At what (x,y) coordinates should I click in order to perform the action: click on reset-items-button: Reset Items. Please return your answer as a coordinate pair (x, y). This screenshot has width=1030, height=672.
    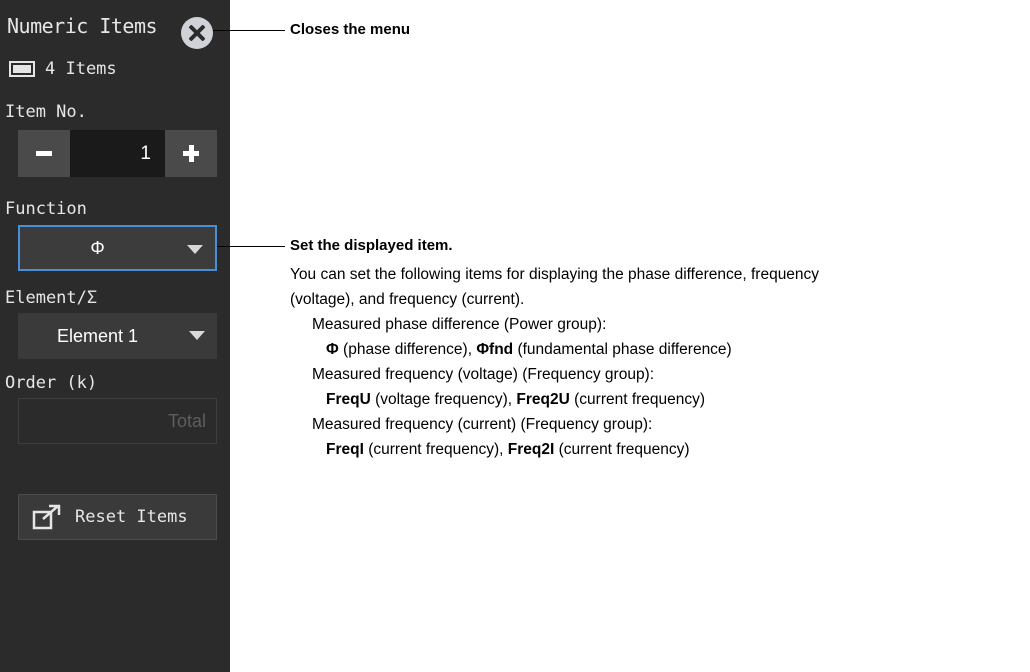
    Looking at the image, I should click on (117, 517).